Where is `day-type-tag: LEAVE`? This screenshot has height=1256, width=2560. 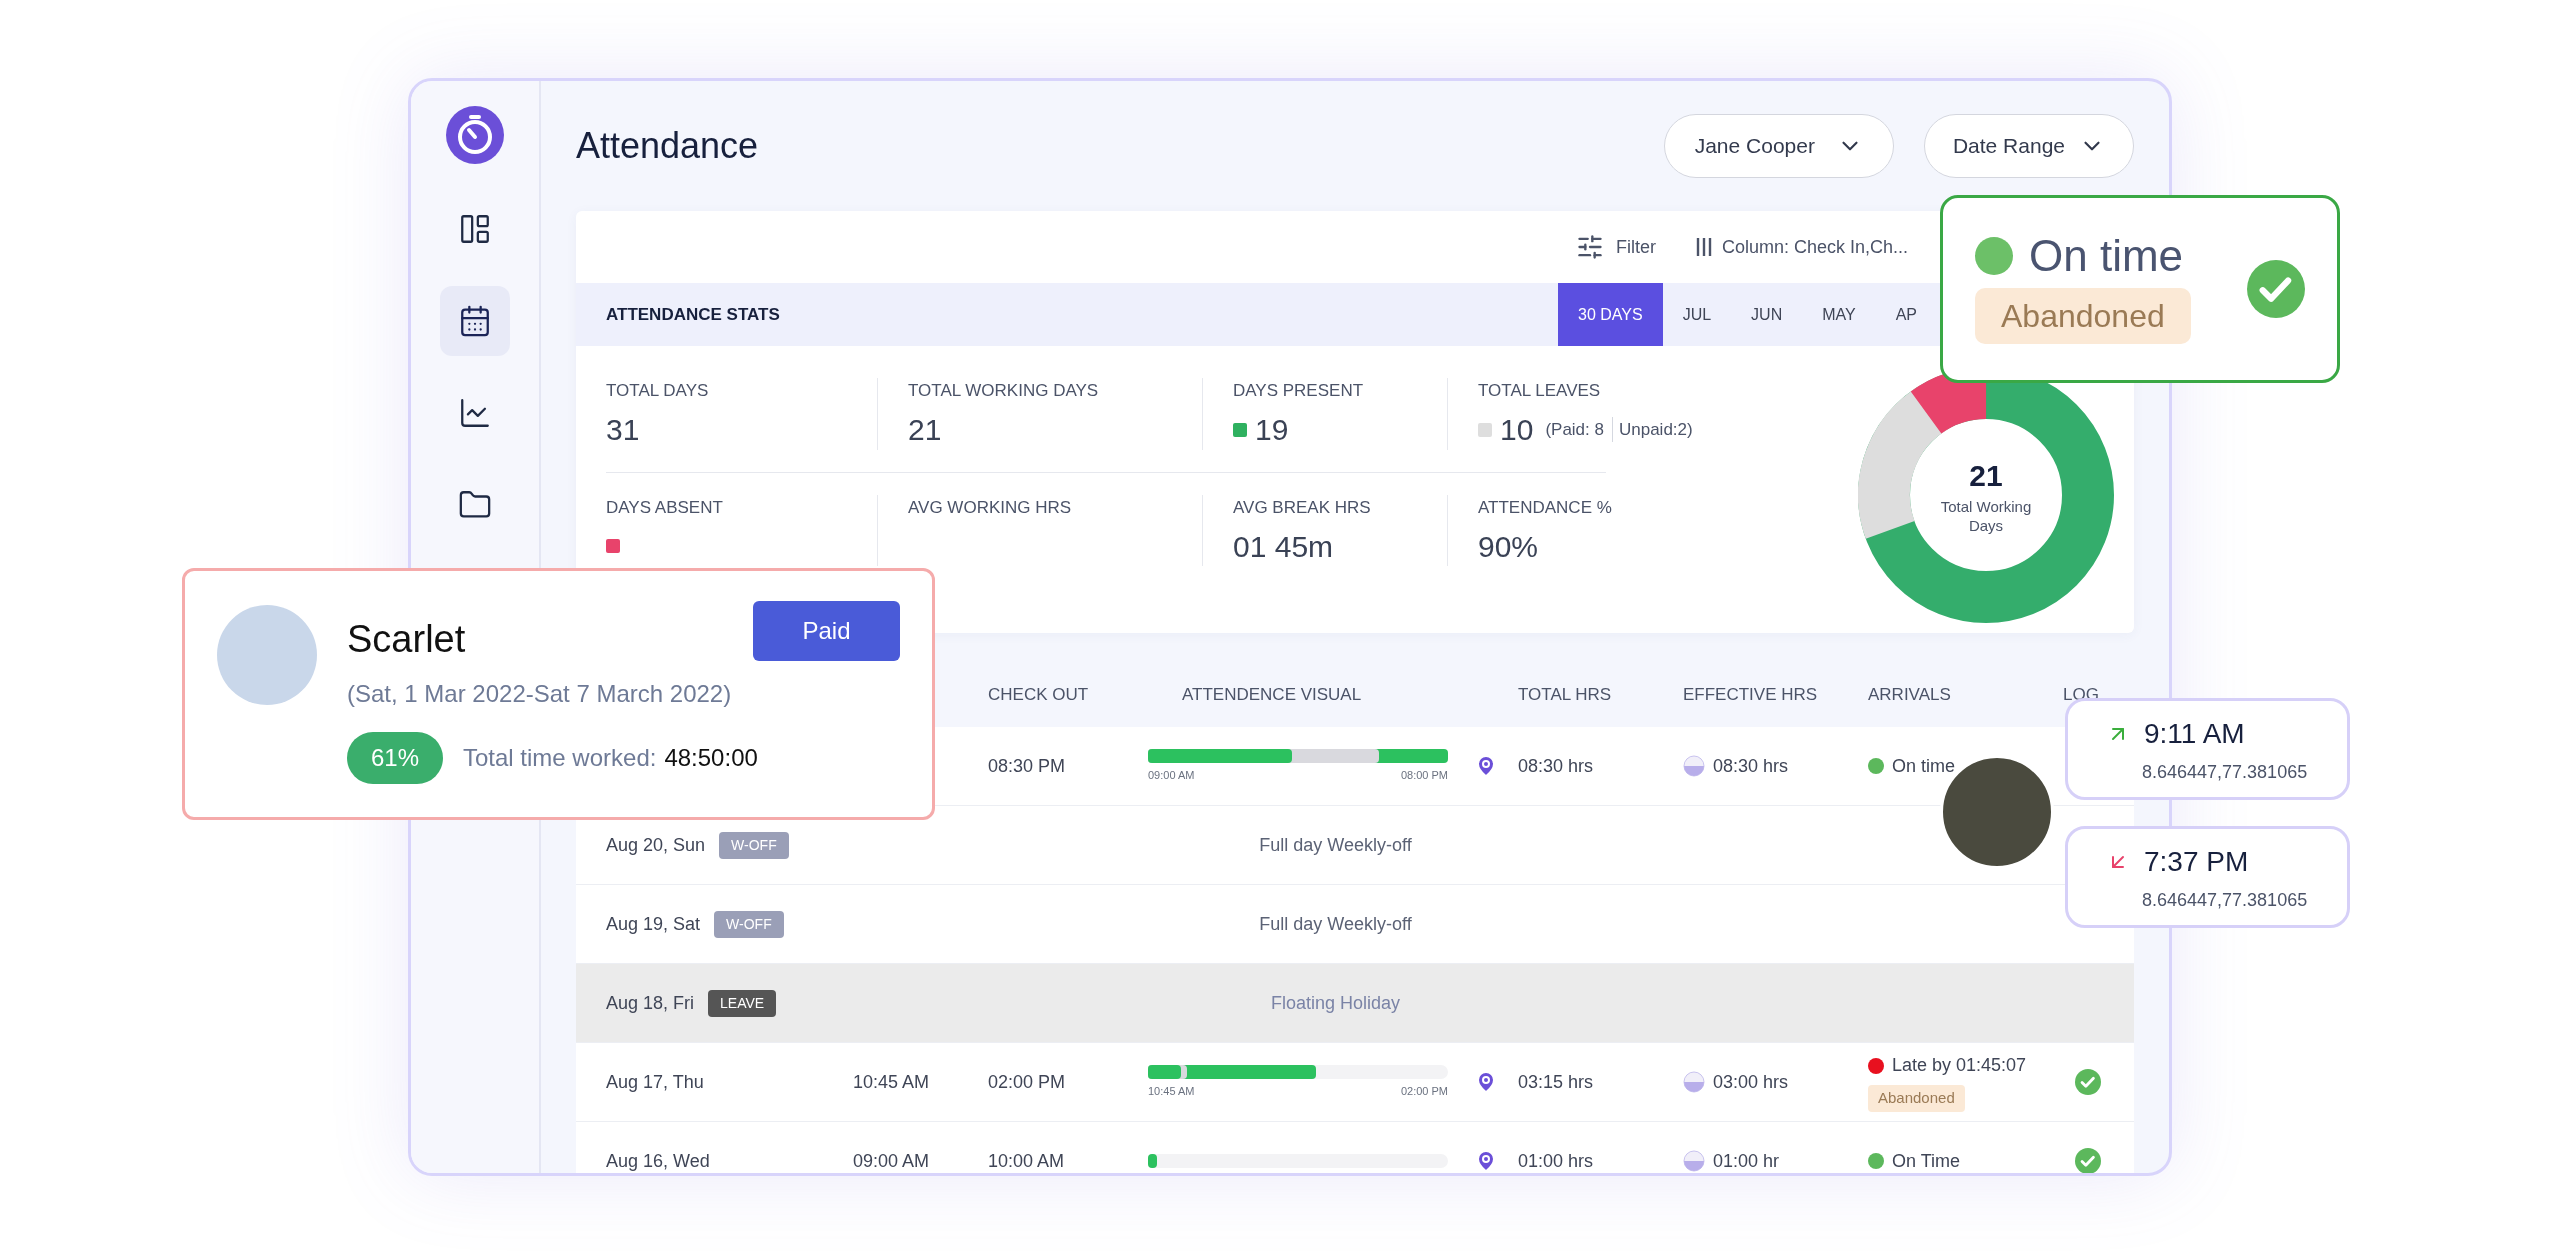
day-type-tag: LEAVE is located at coordinates (742, 1003).